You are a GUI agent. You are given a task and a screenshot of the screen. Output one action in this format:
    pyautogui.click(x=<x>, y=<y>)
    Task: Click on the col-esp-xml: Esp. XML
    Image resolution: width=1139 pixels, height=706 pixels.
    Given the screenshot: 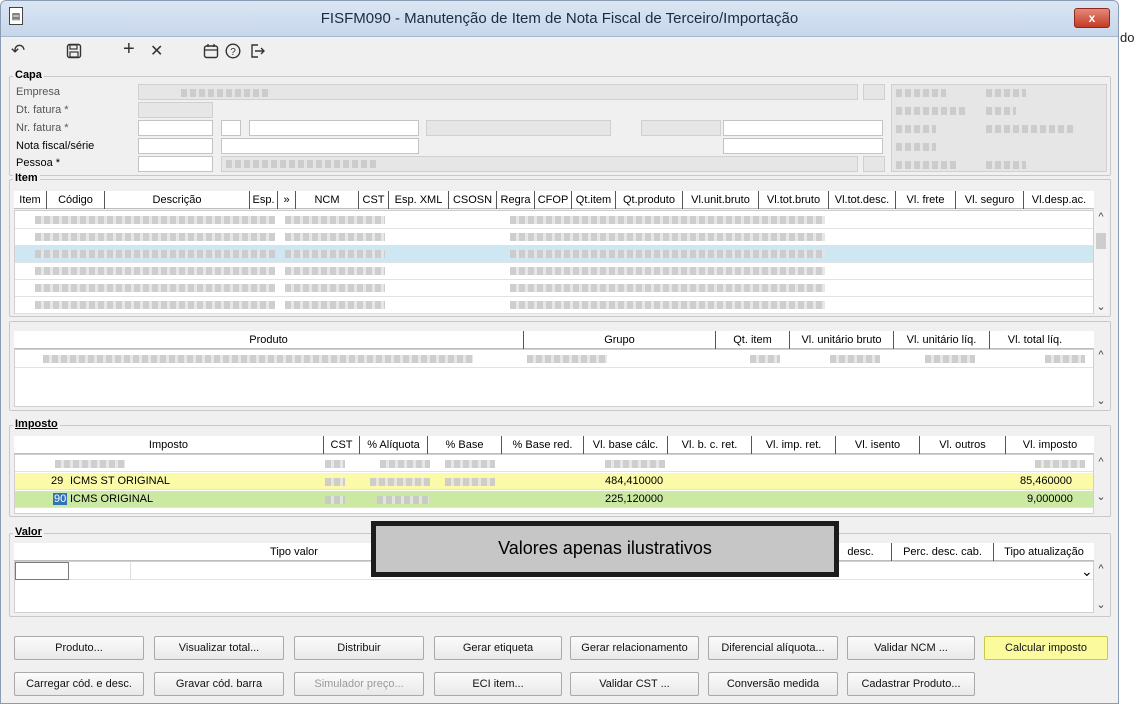 What is the action you would take?
    pyautogui.click(x=419, y=200)
    